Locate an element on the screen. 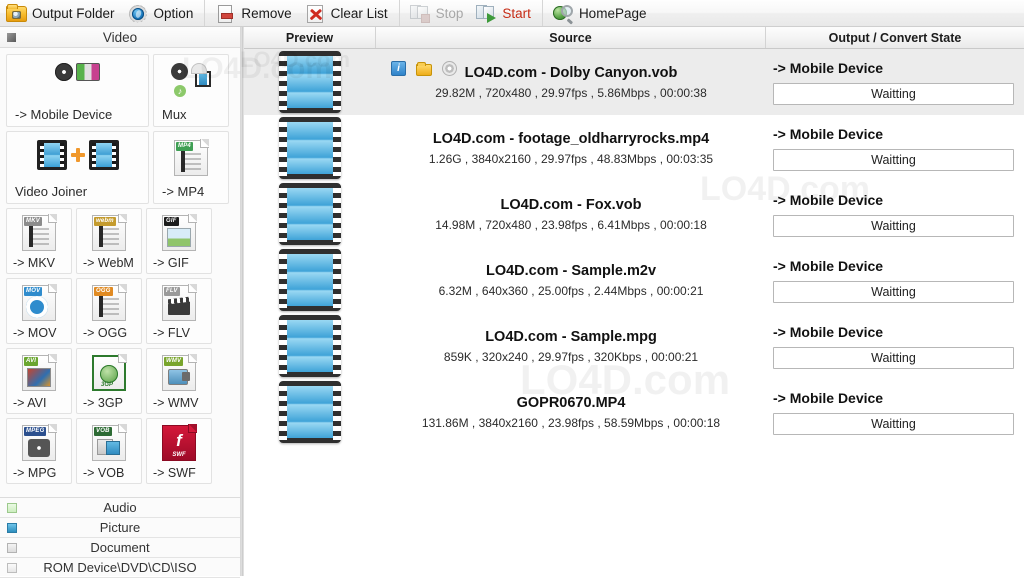  toolbar-button-stop: Stop is located at coordinates (437, 13).